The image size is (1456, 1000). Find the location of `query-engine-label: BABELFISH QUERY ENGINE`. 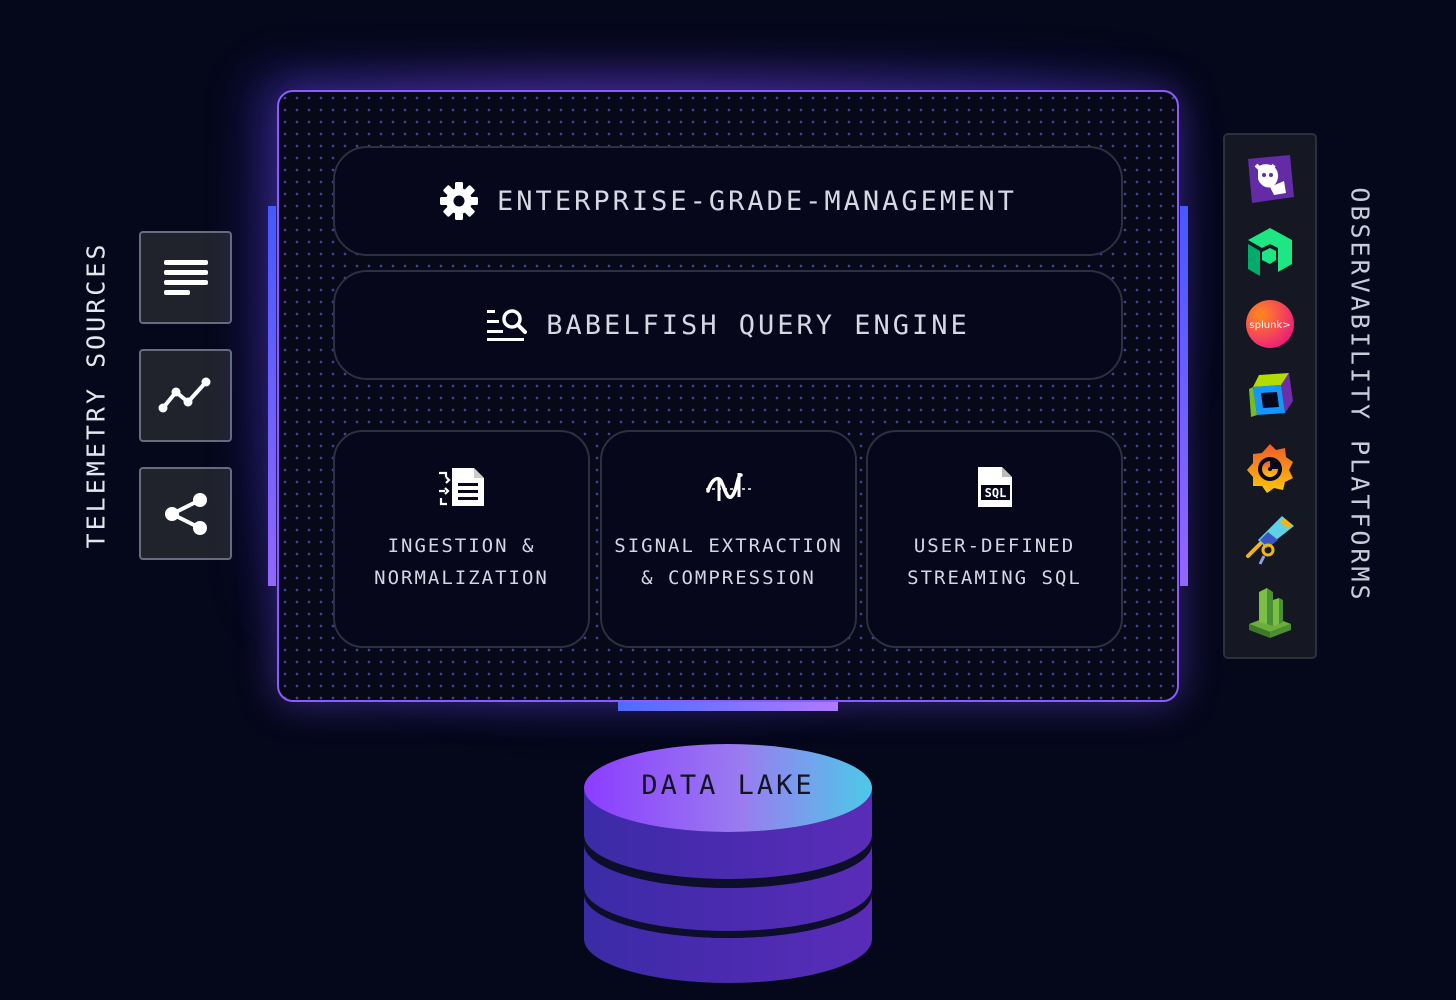

query-engine-label: BABELFISH QUERY ENGINE is located at coordinates (758, 325).